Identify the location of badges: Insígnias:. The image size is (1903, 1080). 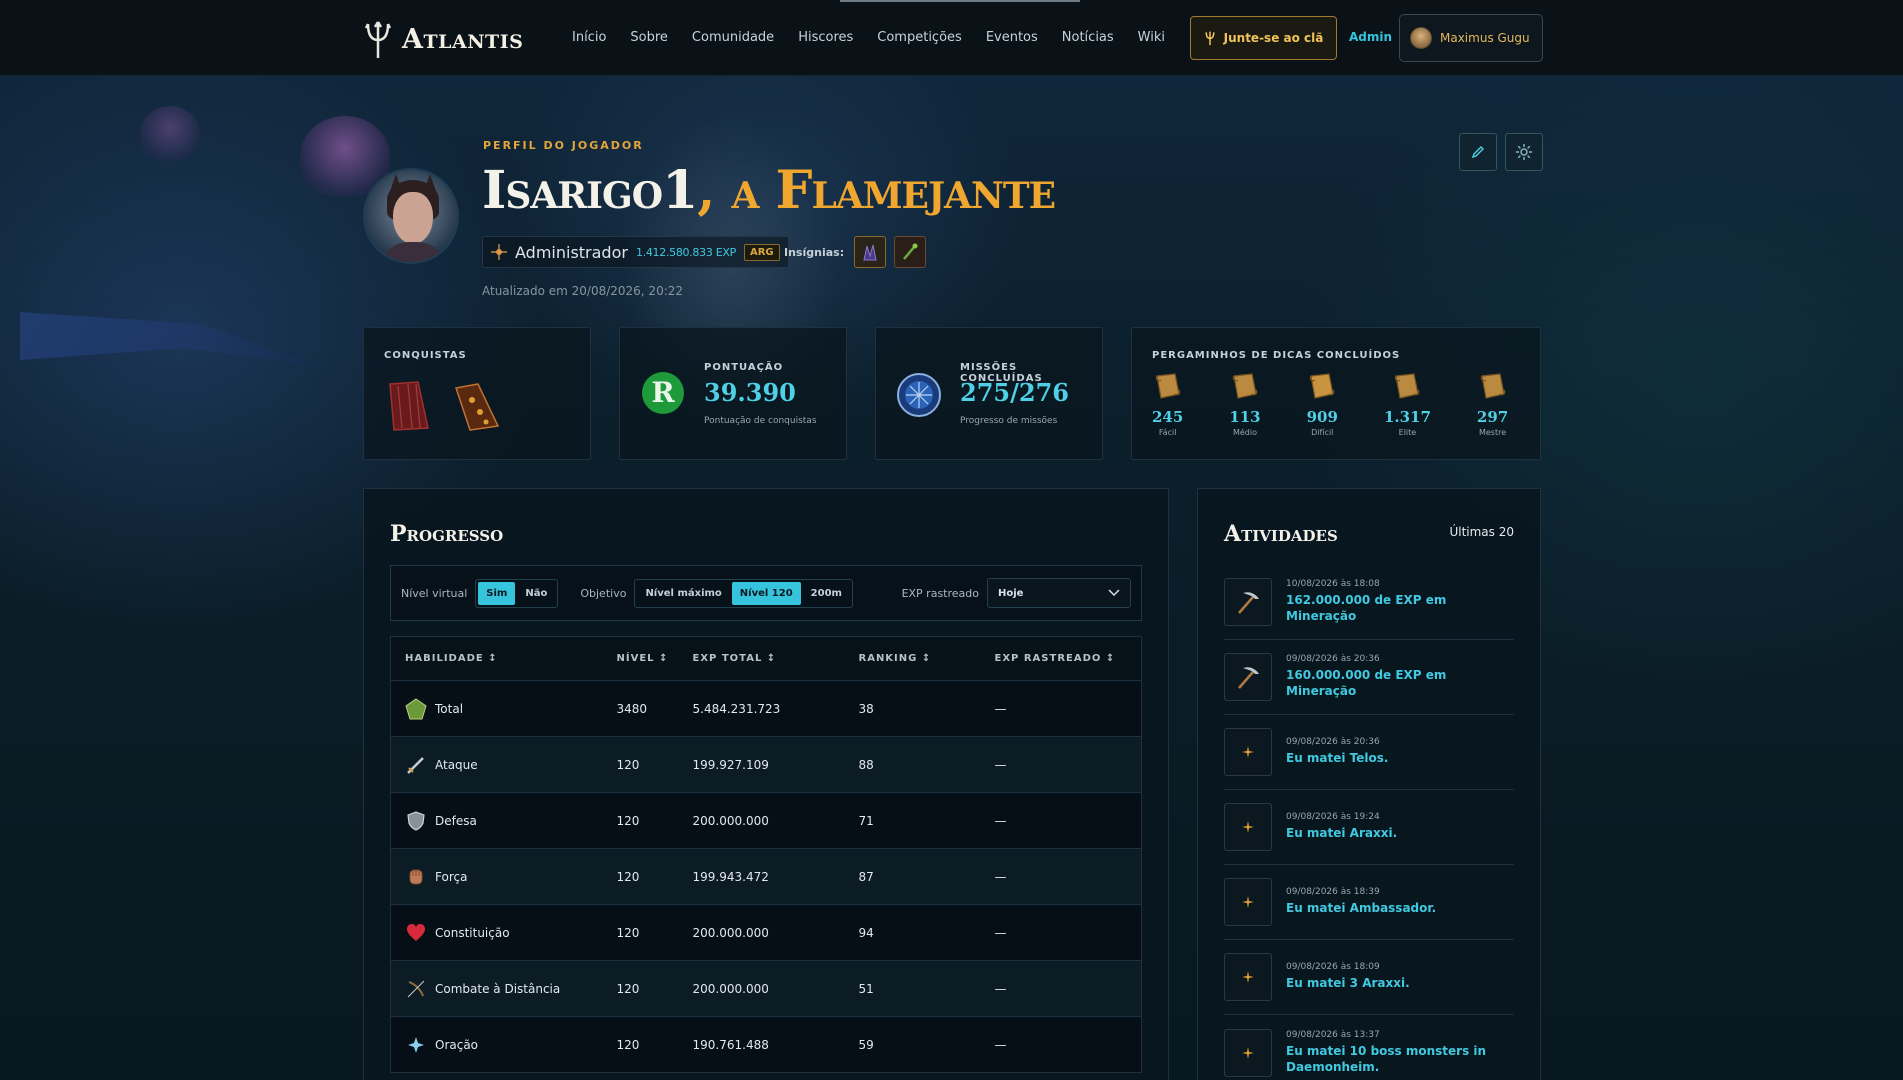
(855, 252).